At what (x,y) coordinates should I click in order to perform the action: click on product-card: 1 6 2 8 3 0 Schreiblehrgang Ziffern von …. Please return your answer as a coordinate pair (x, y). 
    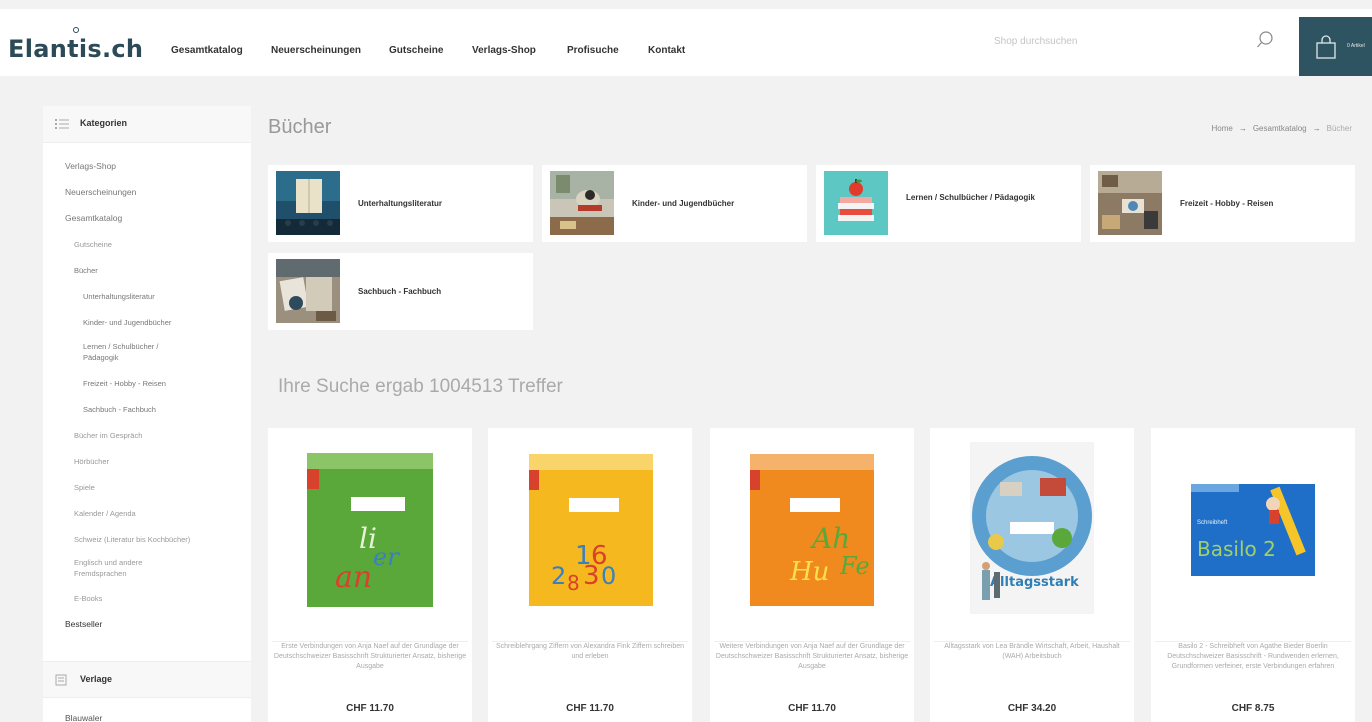
    Looking at the image, I should click on (590, 575).